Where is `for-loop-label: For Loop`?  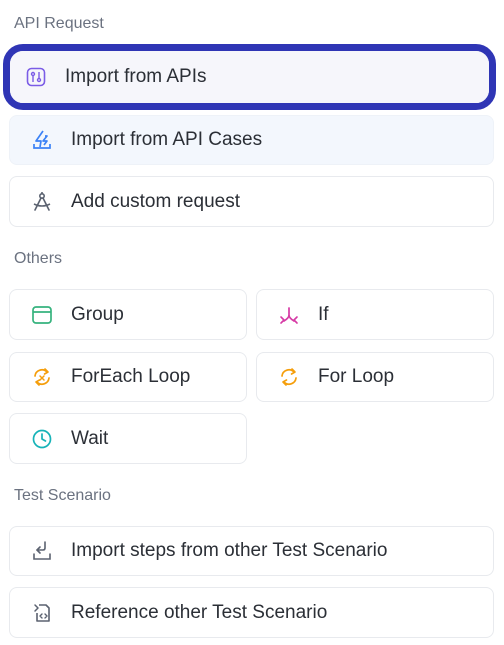
for-loop-label: For Loop is located at coordinates (356, 376).